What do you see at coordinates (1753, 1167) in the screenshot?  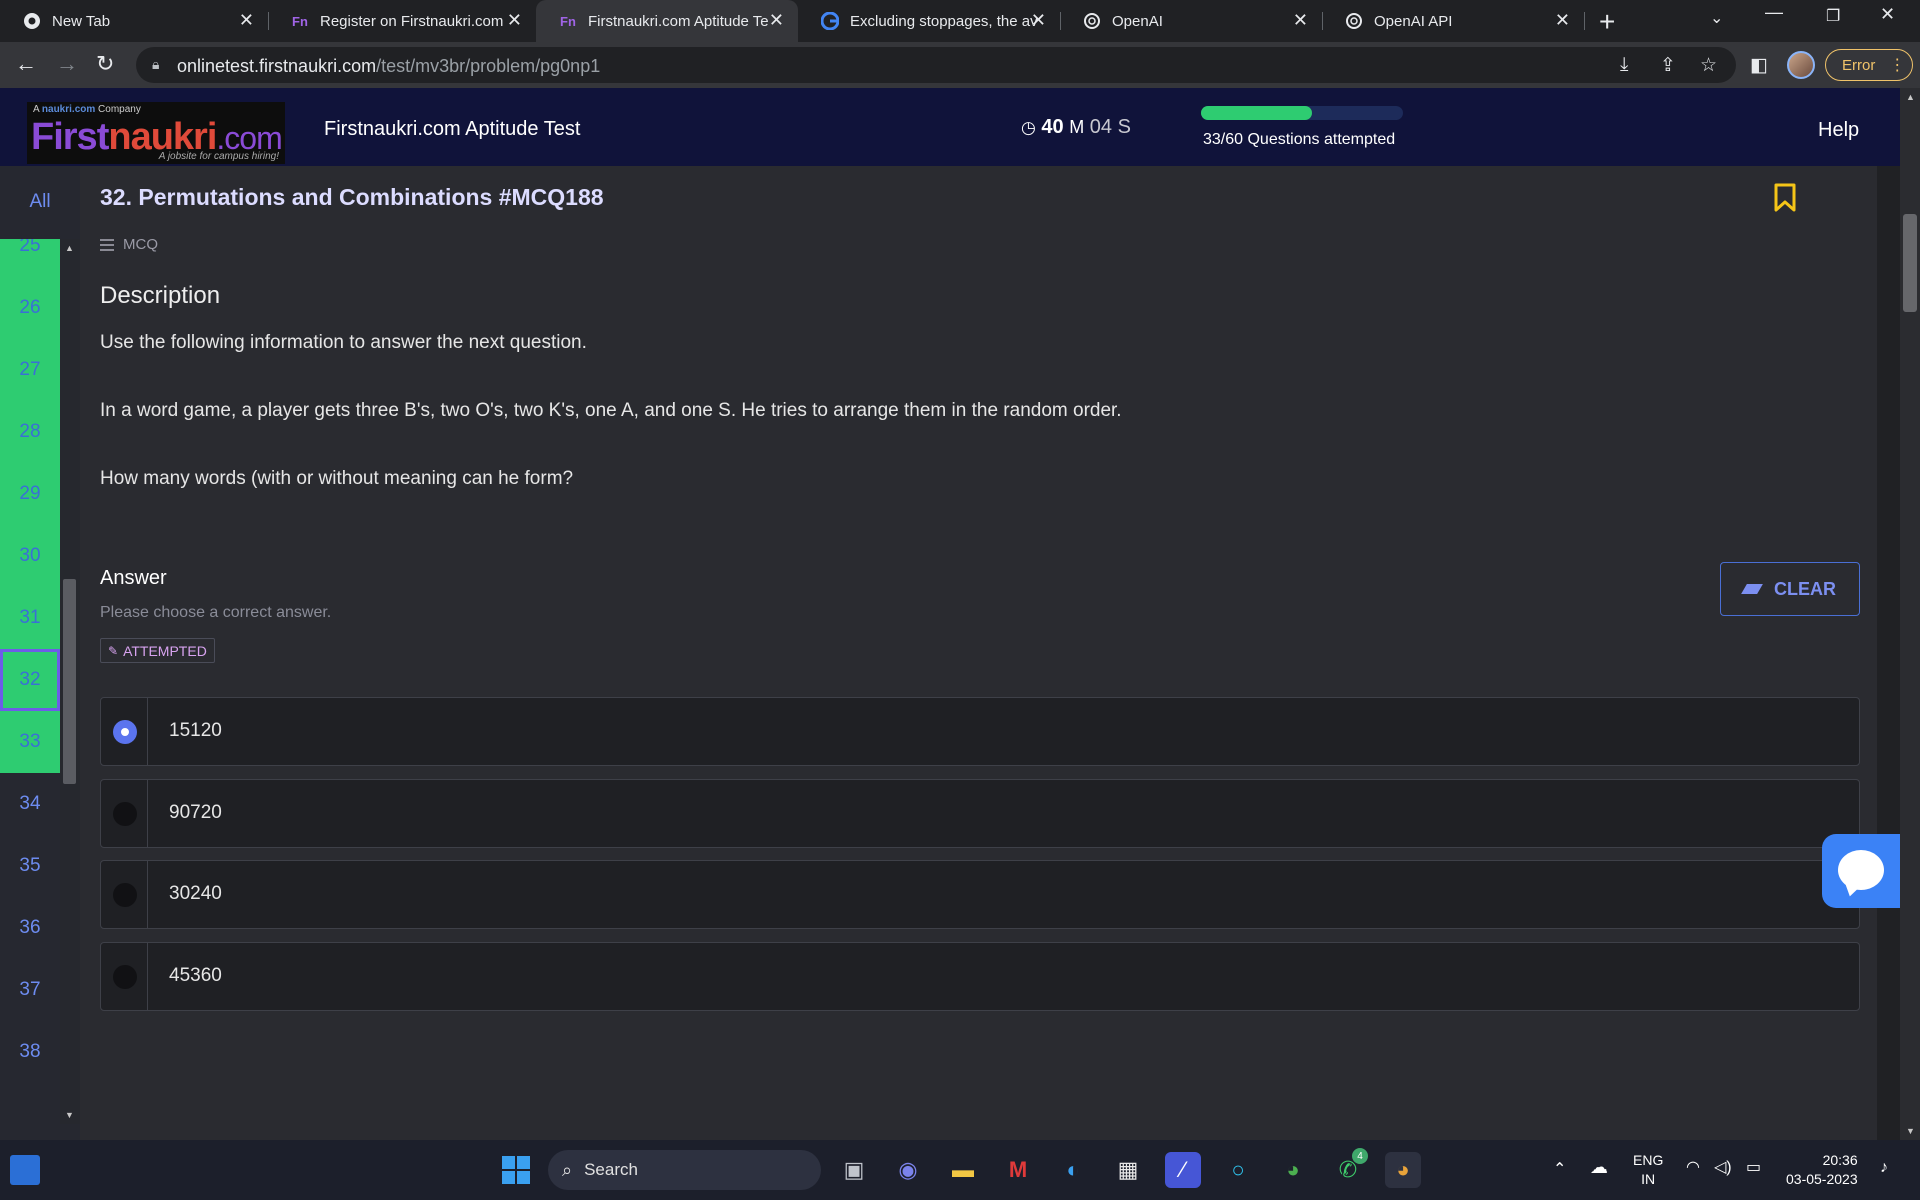 I see `battery-icon: ▭` at bounding box center [1753, 1167].